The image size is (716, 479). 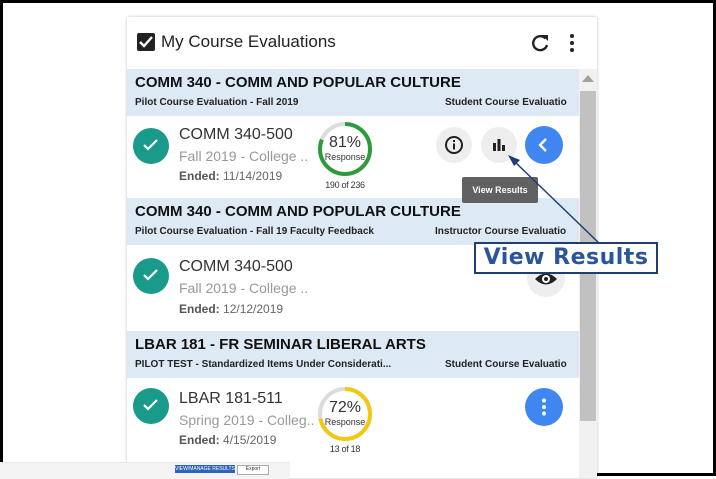 I want to click on manage-results-button: VIEW/MANAGE RESULTS, so click(x=205, y=469).